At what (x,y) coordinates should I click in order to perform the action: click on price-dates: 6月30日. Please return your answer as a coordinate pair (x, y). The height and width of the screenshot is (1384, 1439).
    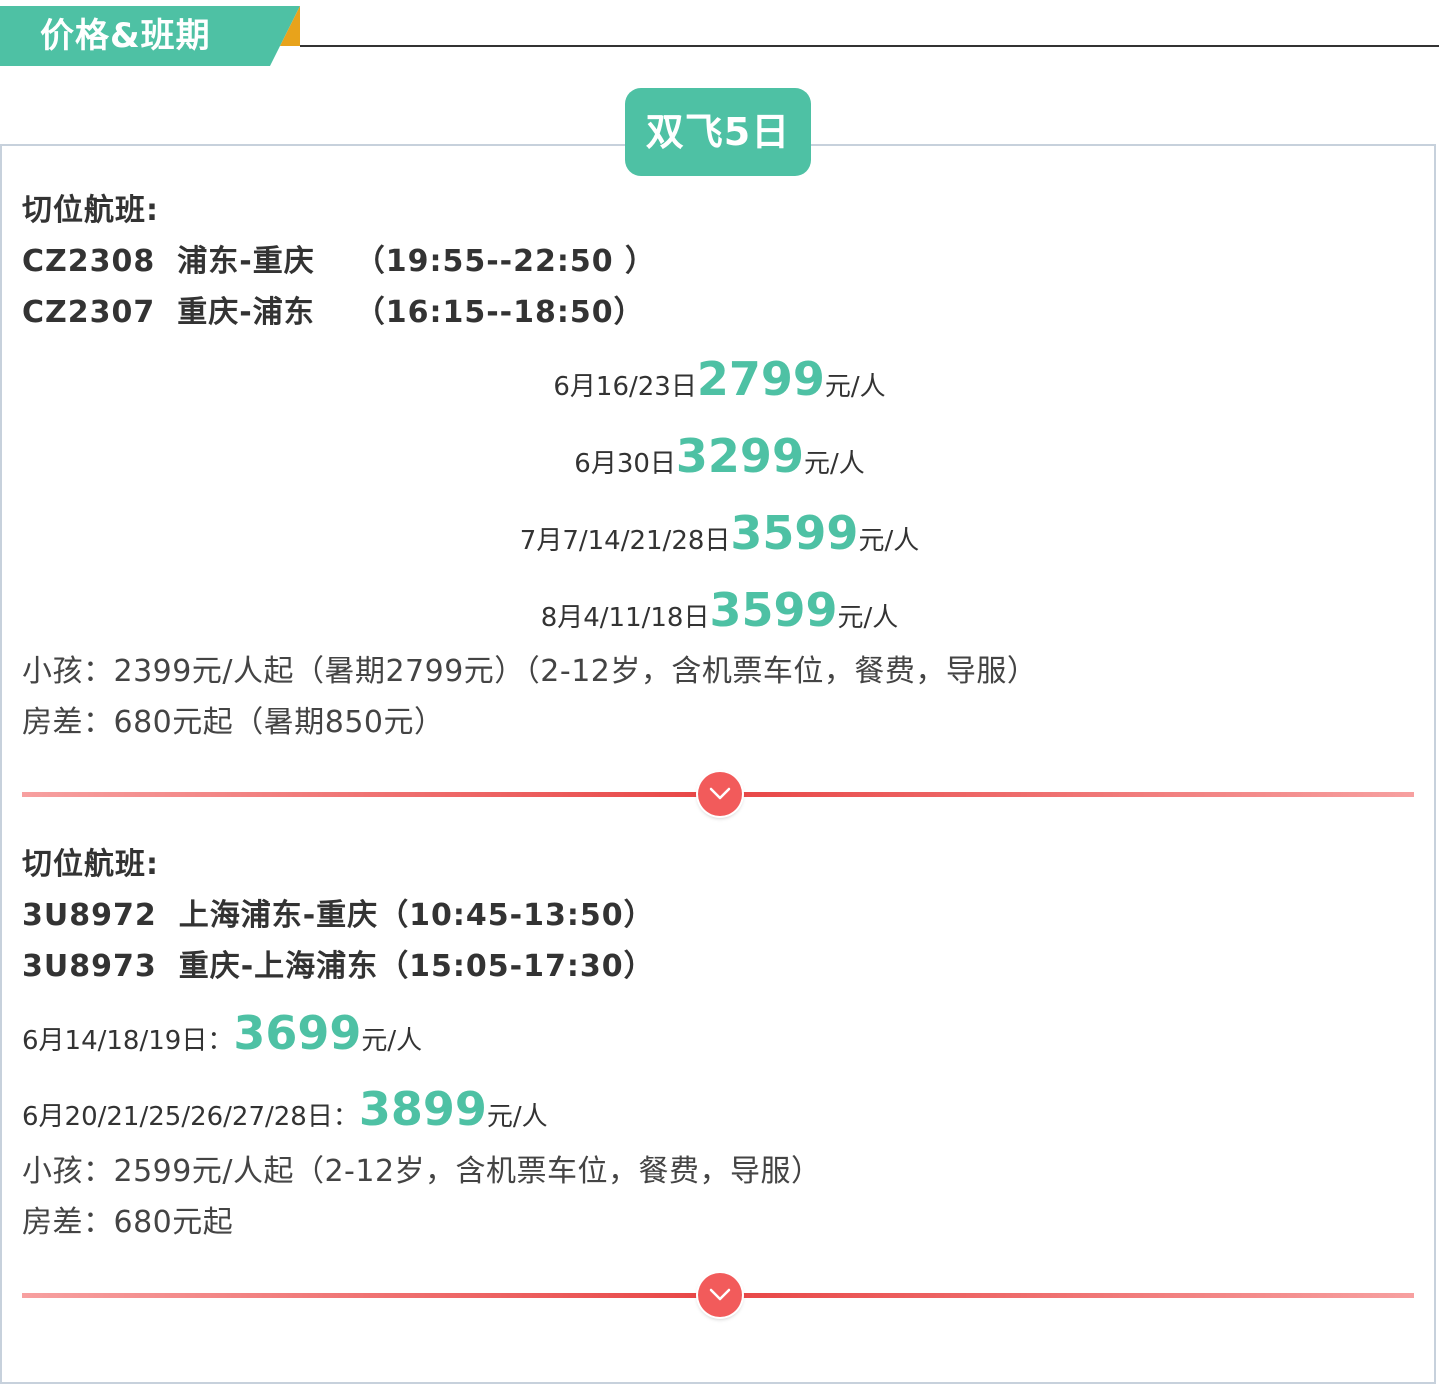
    Looking at the image, I should click on (625, 464).